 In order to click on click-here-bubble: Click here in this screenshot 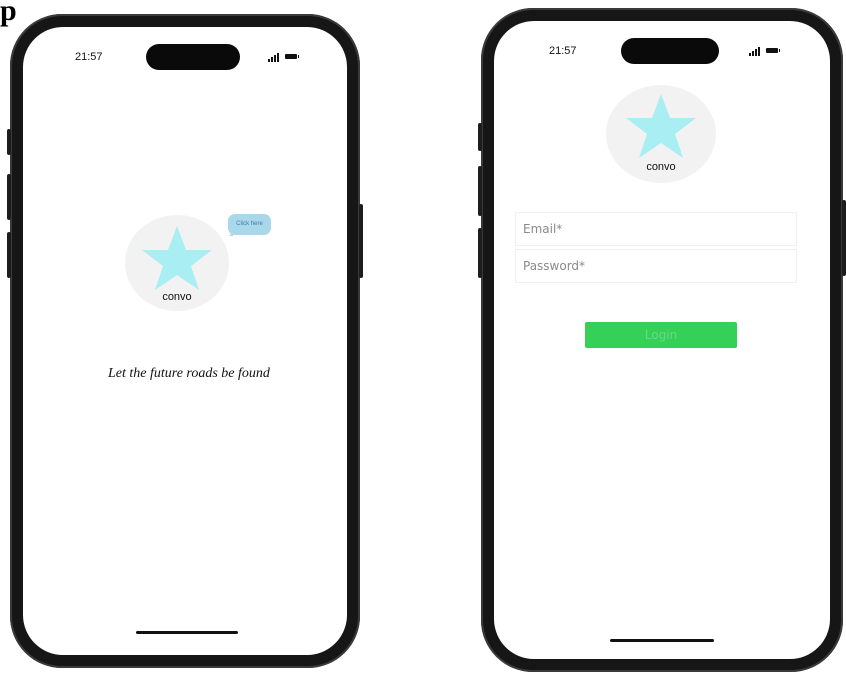, I will do `click(249, 224)`.